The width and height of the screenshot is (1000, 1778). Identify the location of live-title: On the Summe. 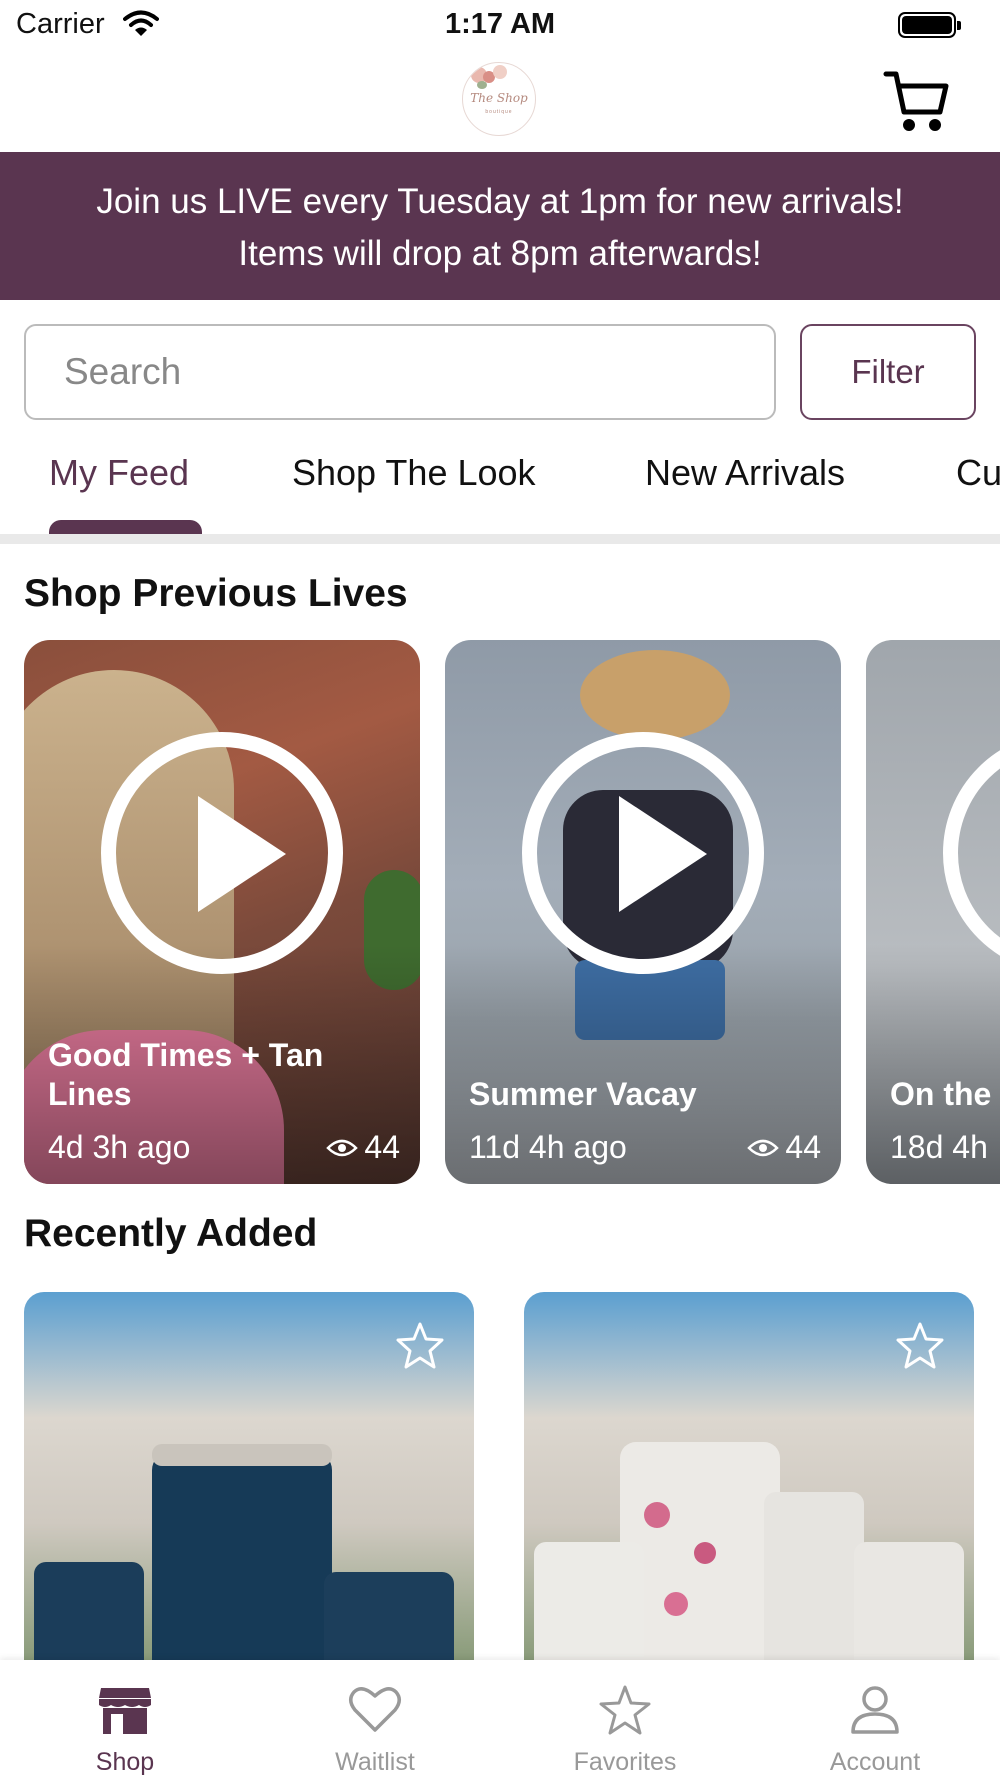
(945, 1094).